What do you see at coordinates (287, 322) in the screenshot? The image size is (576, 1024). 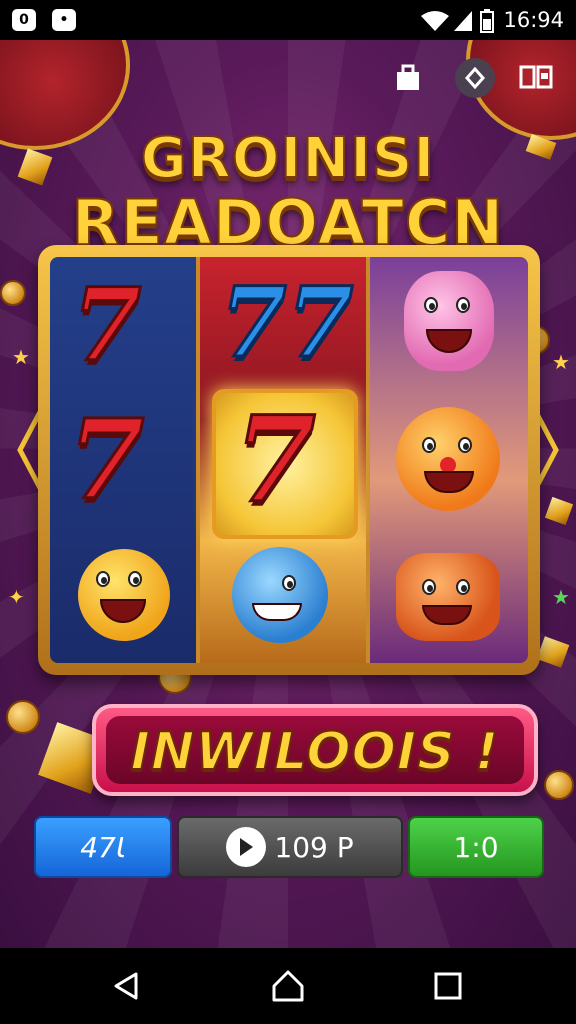 I see `double-seven-symbol: 77` at bounding box center [287, 322].